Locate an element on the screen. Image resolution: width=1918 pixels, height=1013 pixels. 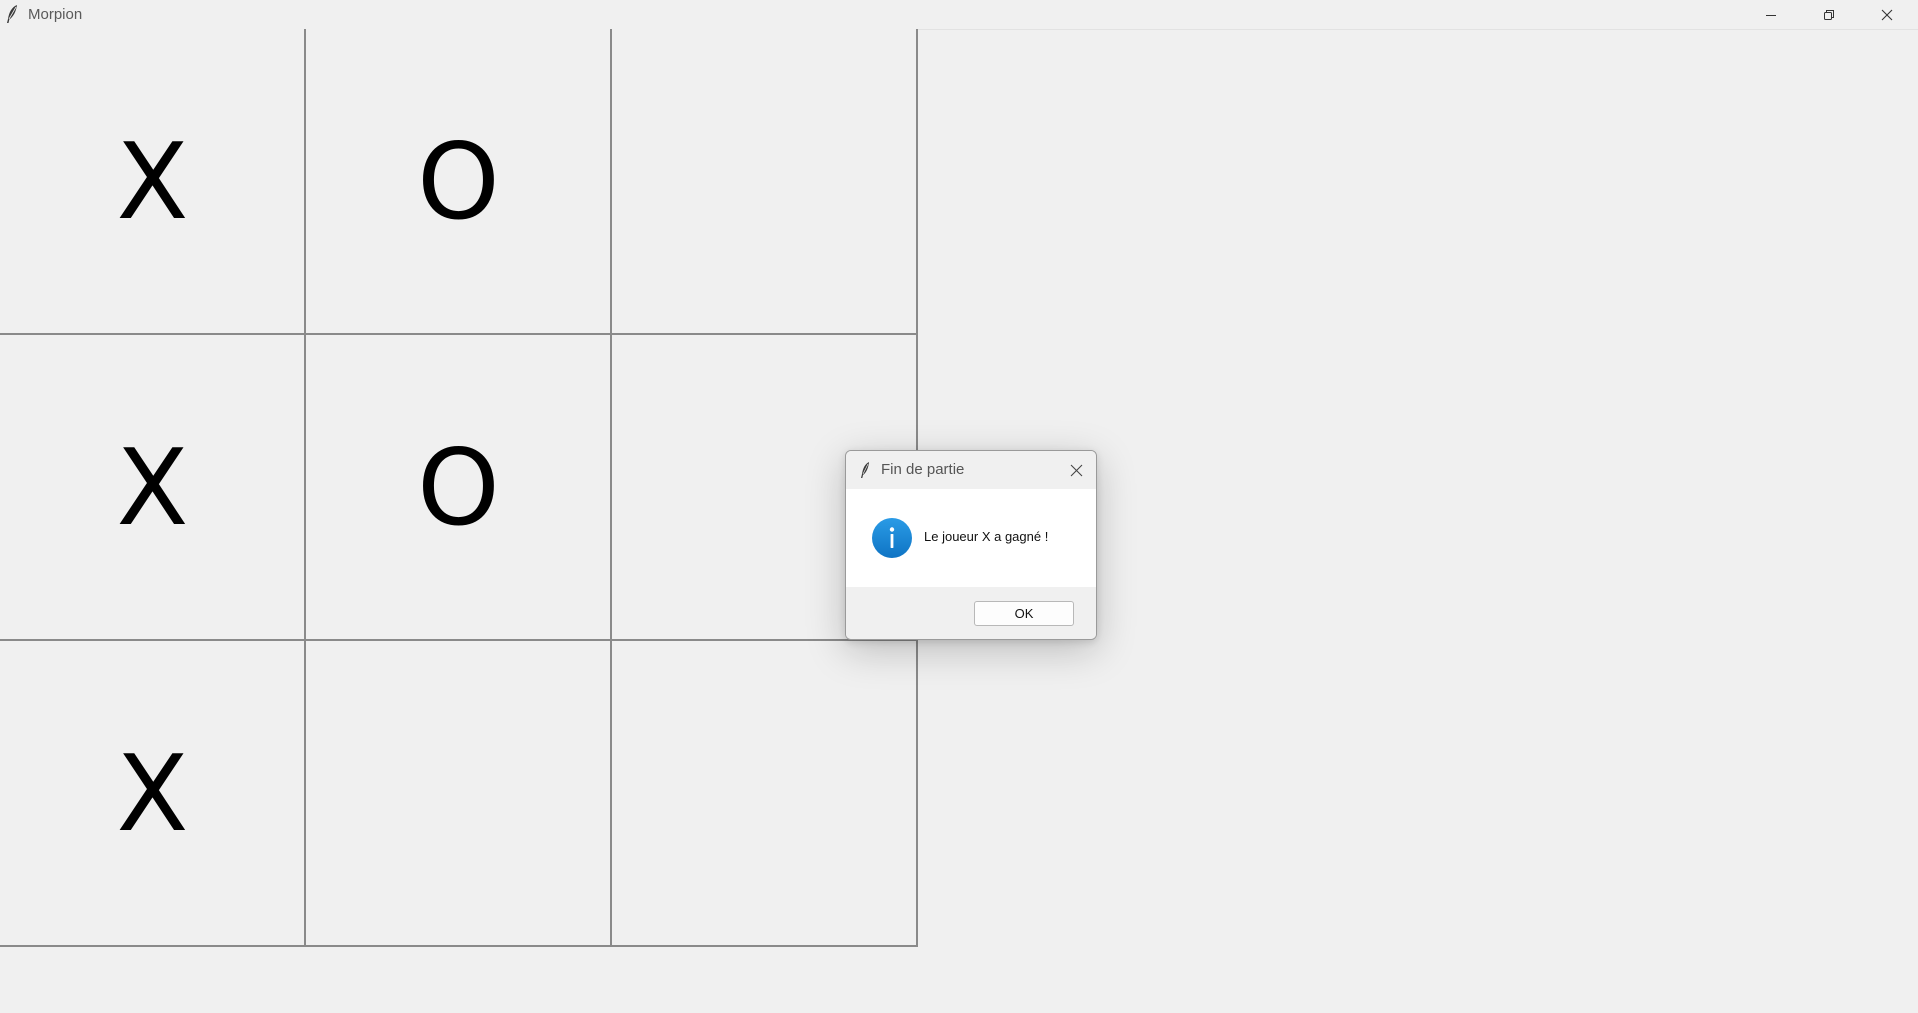
board-cell-2-1: X is located at coordinates (152, 487).